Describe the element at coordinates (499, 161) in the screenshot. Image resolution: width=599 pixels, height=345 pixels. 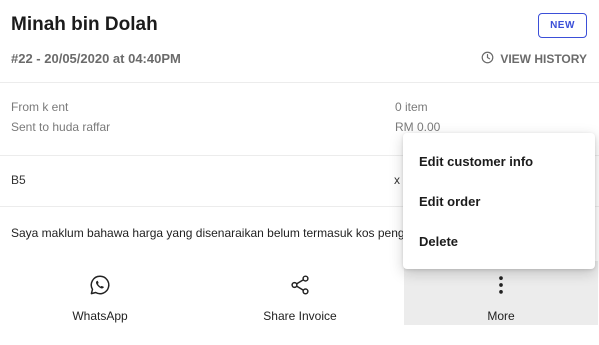
I see `menu-item-edit-customer-info: Edit customer info` at that location.